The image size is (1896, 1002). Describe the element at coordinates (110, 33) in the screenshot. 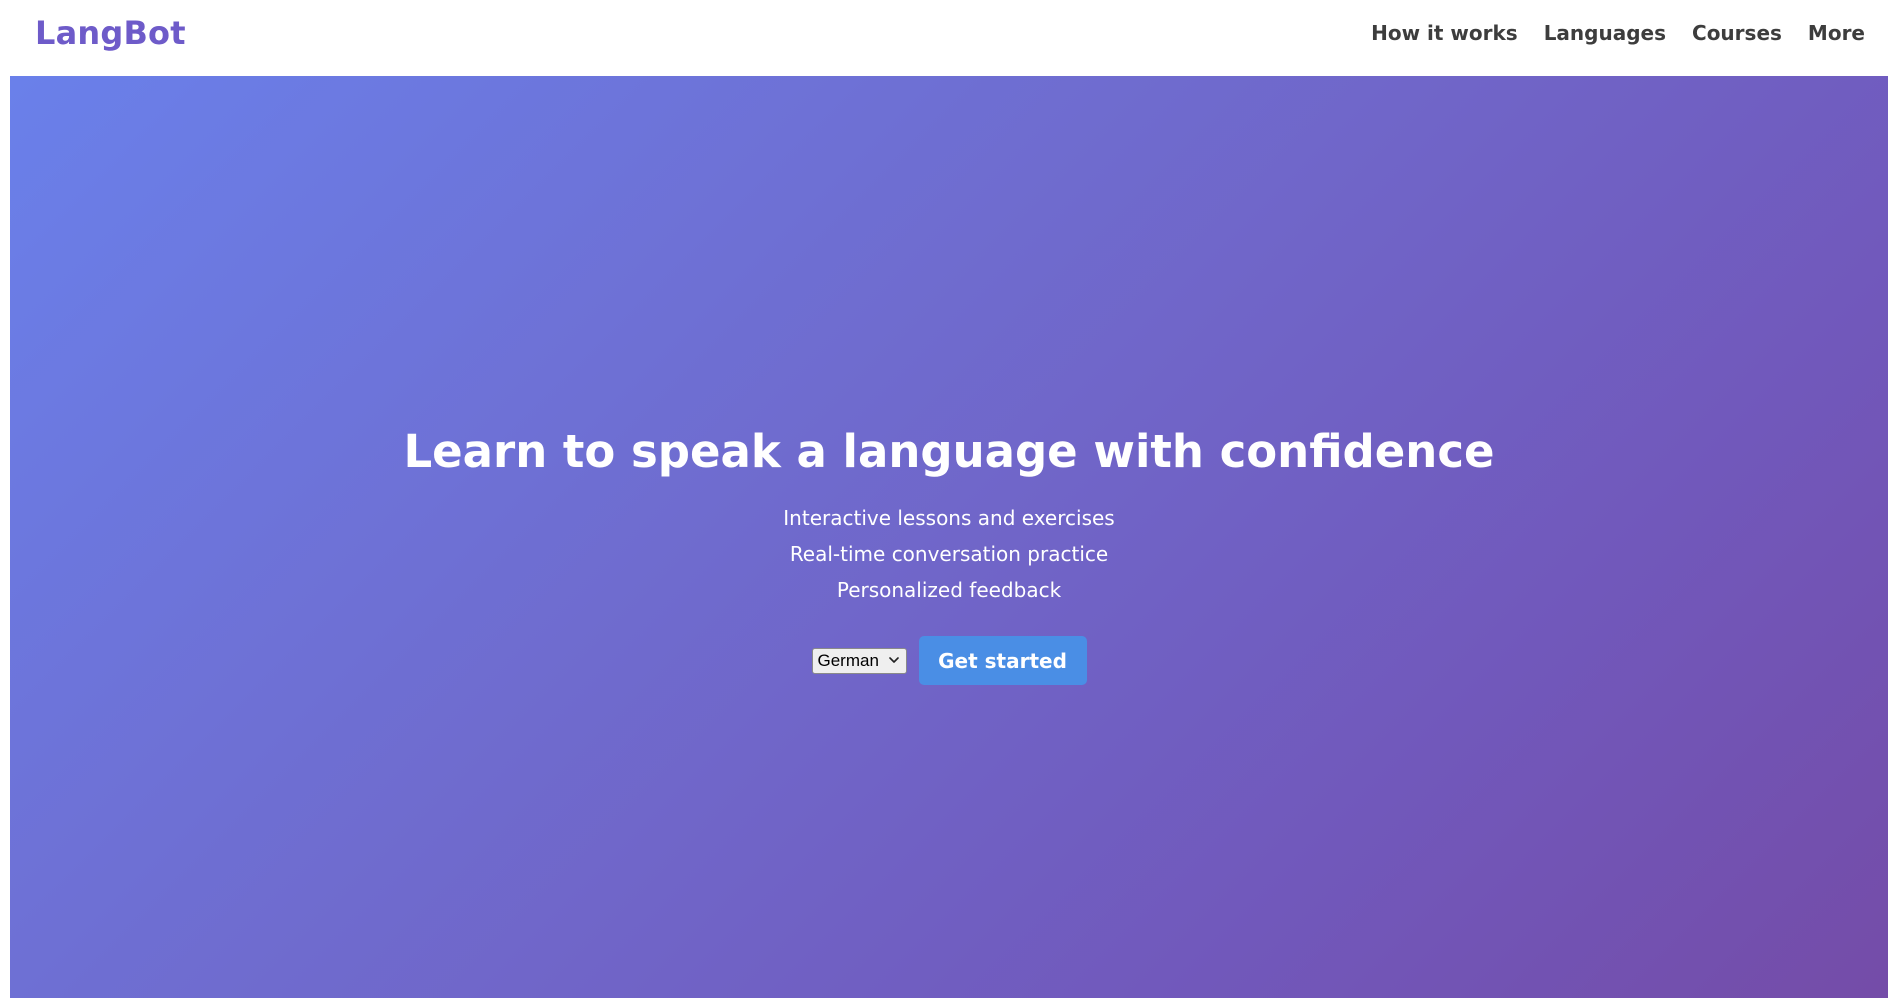

I see `logo: LangBot` at that location.